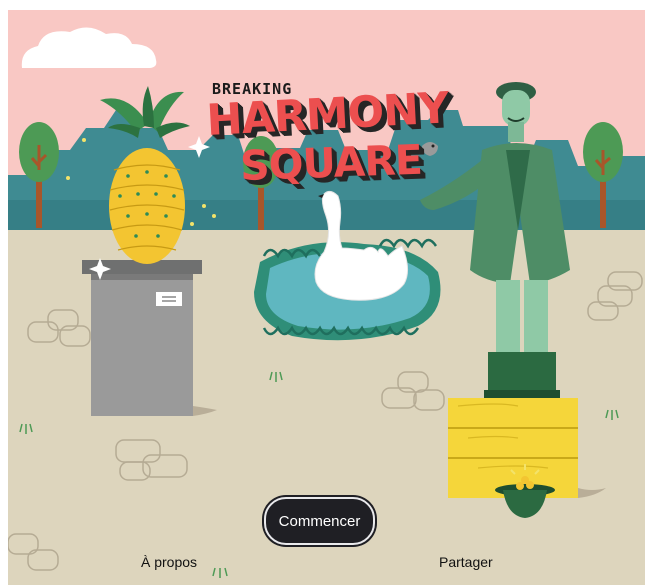 The image size is (645, 585). Describe the element at coordinates (331, 162) in the screenshot. I see `title-square: SQUARE` at that location.